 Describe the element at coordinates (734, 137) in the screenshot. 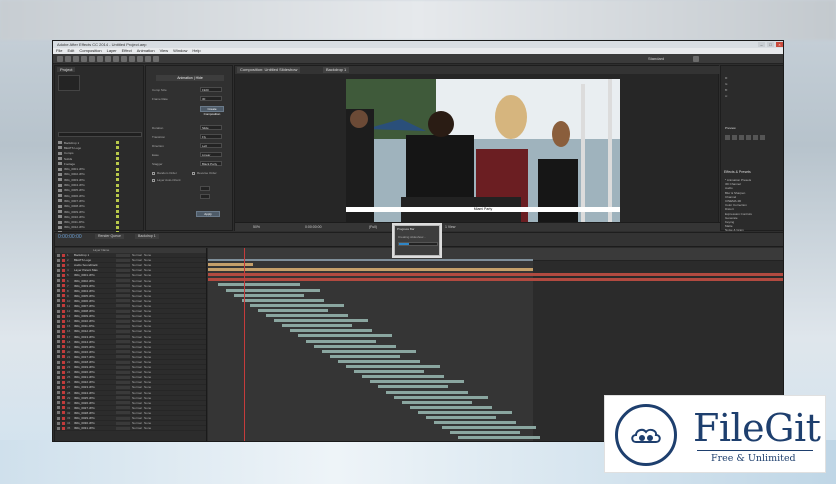

I see `prev-frame-icon` at that location.